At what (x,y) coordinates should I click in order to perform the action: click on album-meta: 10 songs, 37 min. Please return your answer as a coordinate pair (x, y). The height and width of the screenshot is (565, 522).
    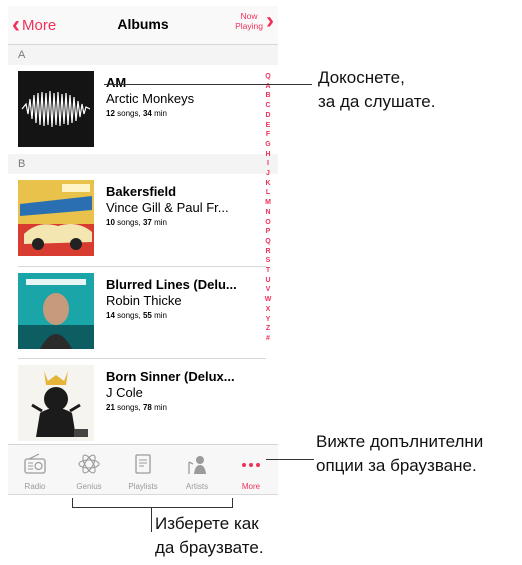
    Looking at the image, I should click on (185, 223).